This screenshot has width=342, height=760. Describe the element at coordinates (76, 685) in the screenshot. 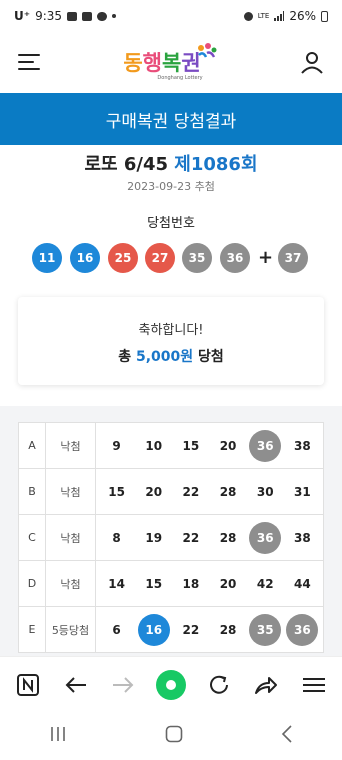

I see `back-arrow-icon` at that location.